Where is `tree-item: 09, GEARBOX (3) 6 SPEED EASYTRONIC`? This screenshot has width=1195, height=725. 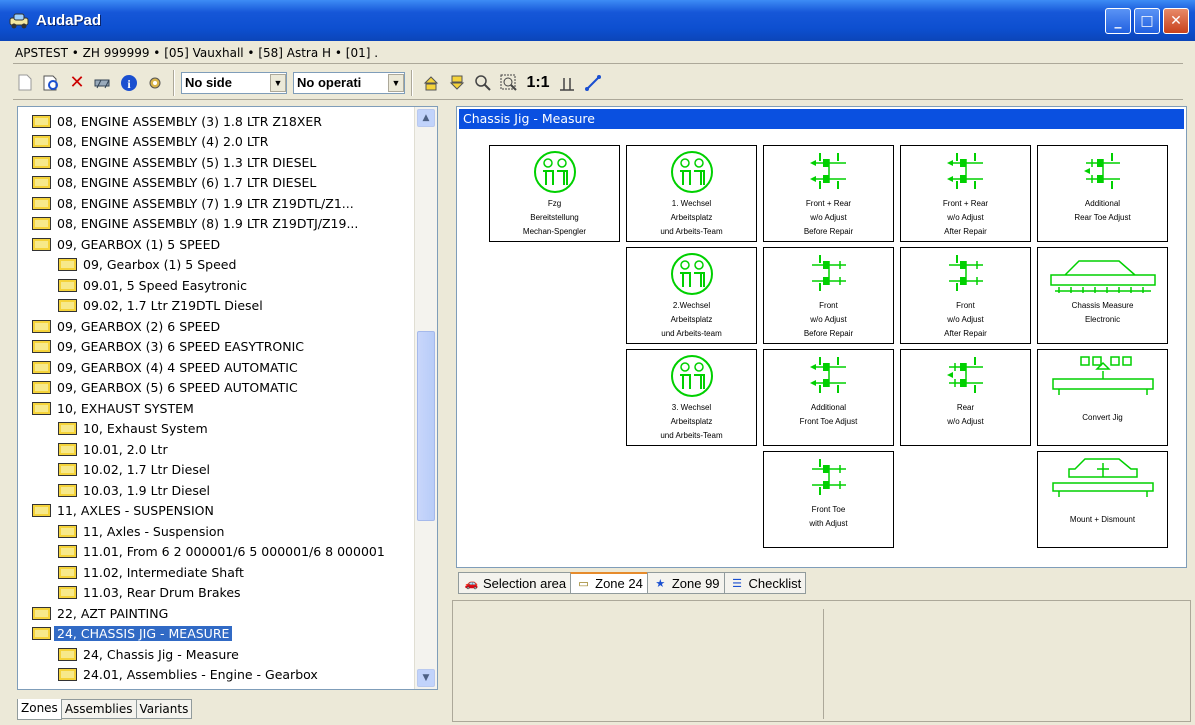
tree-item: 09, GEARBOX (3) 6 SPEED EASYTRONIC is located at coordinates (168, 347).